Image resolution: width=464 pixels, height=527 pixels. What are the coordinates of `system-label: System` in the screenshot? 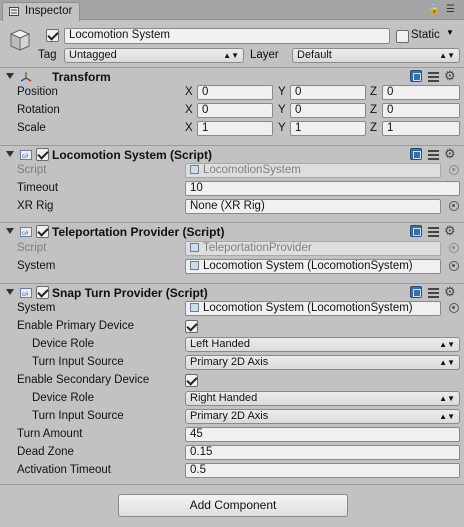 It's located at (36, 266).